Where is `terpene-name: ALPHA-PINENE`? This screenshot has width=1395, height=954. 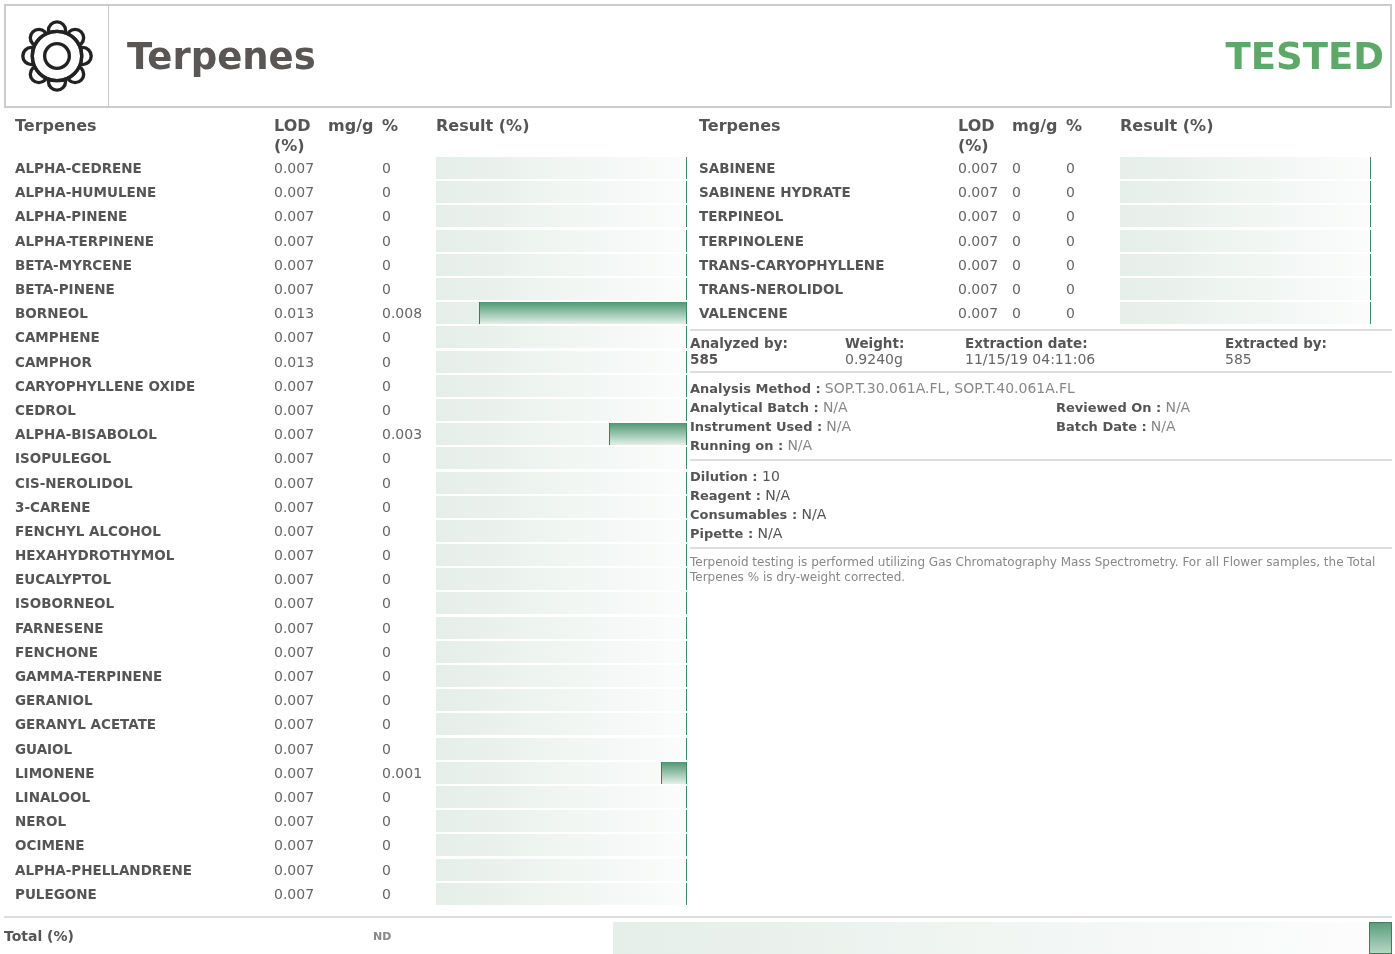
terpene-name: ALPHA-PINENE is located at coordinates (72, 216).